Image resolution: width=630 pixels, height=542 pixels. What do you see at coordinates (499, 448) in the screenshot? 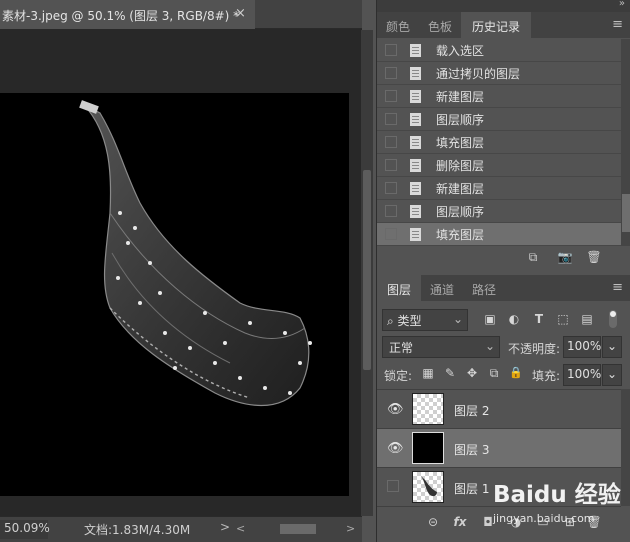
I see `layer-row-selected: 👁 图层 3` at bounding box center [499, 448].